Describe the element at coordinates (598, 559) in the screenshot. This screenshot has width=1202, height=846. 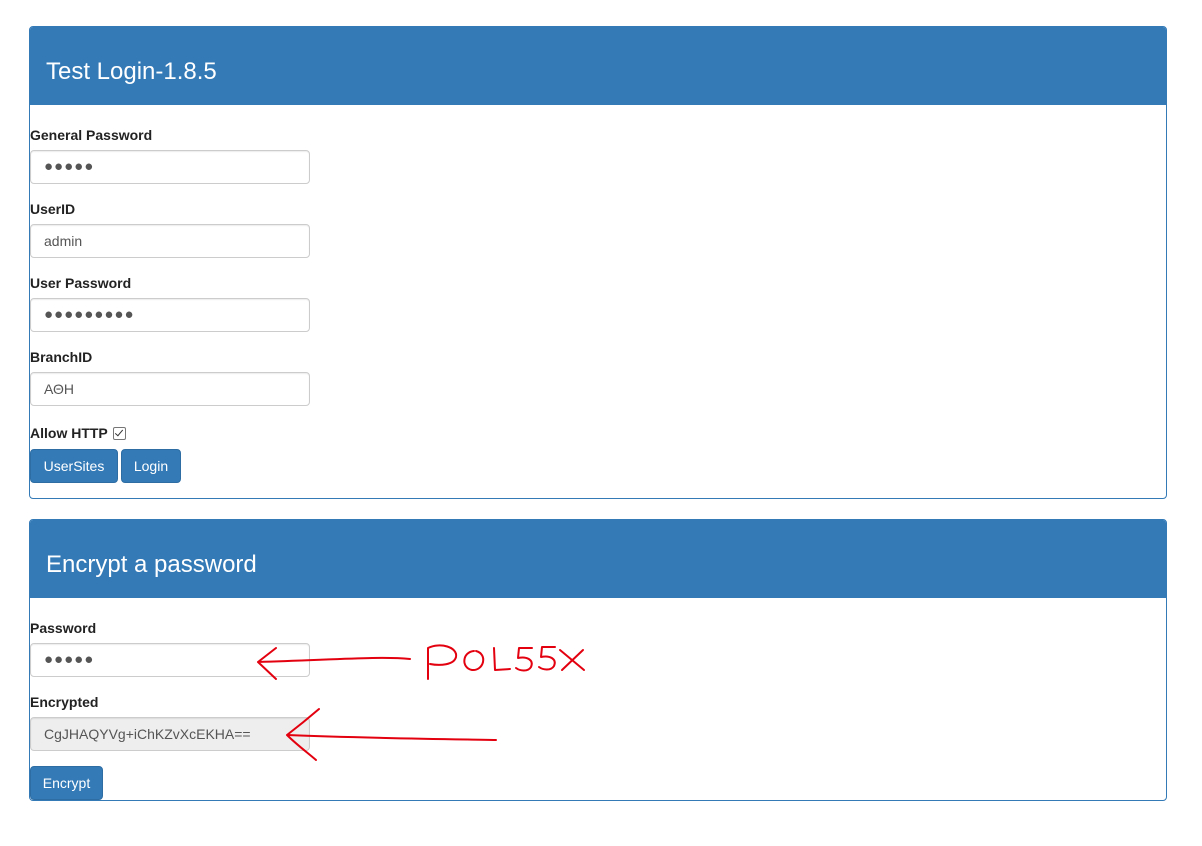
I see `encrypt-title: Encrypt a password` at that location.